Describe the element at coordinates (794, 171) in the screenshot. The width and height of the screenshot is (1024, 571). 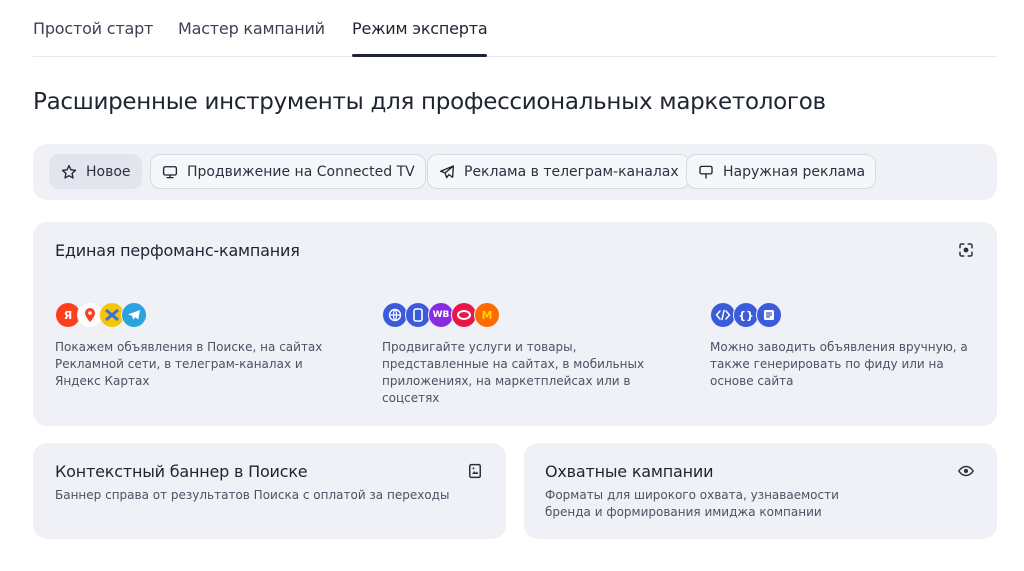
I see `chip-label: Наружная реклама` at that location.